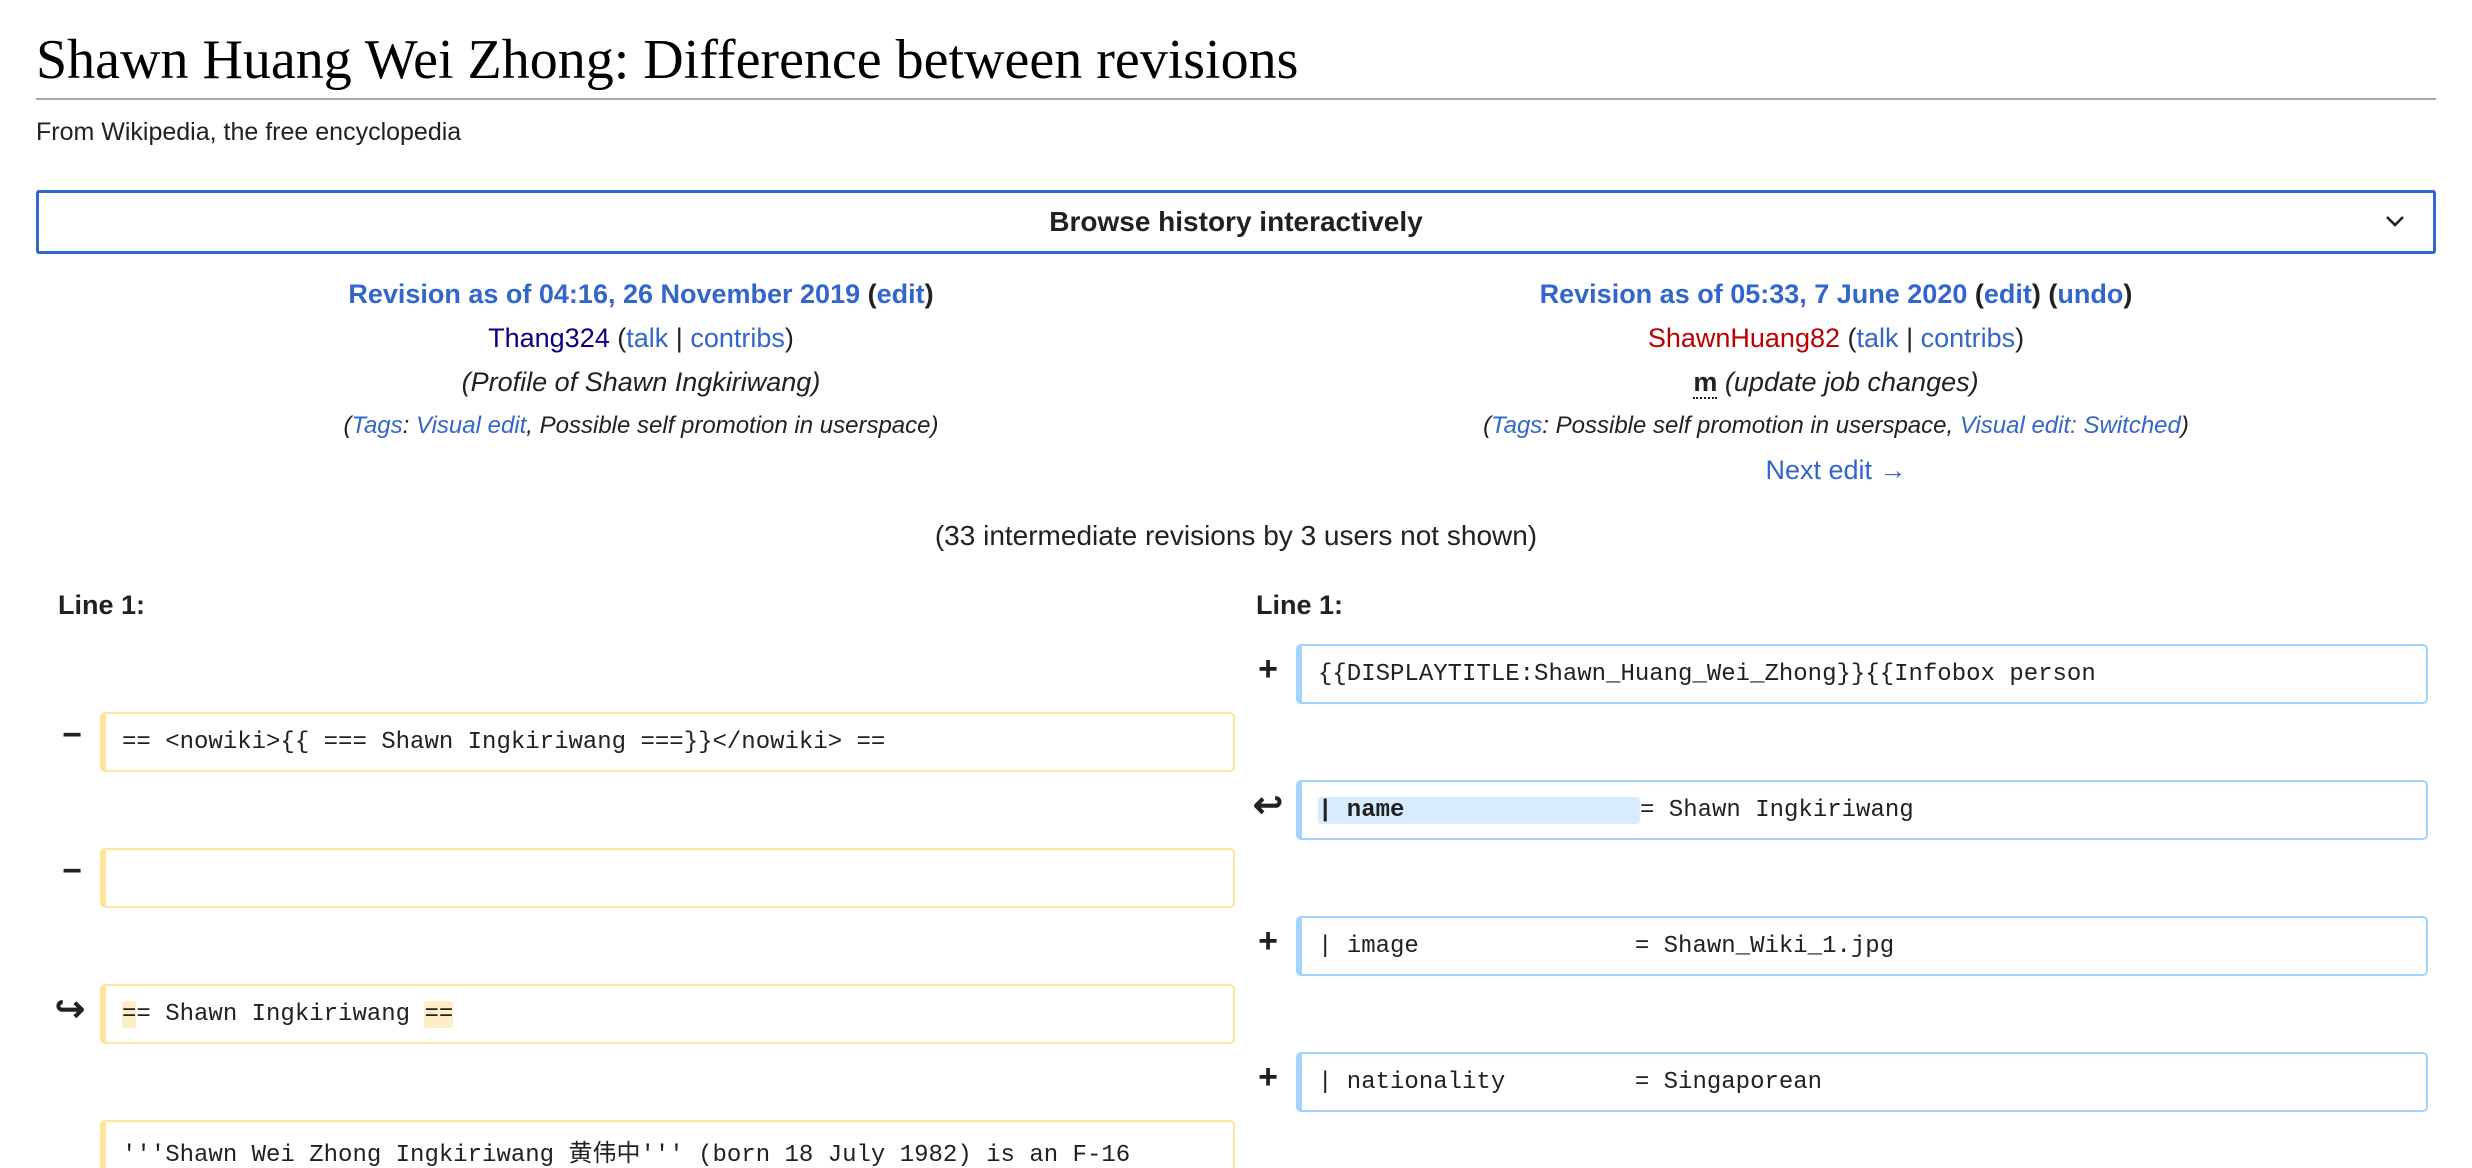 Image resolution: width=2472 pixels, height=1168 pixels. What do you see at coordinates (737, 338) in the screenshot?
I see `old-revision-contribs-link: contribs` at bounding box center [737, 338].